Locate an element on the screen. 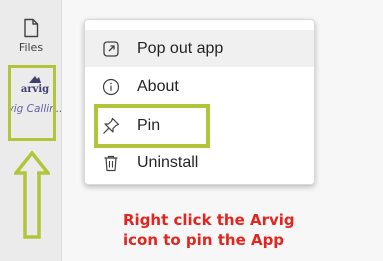 Image resolution: width=383 pixels, height=261 pixels. app-highlight-box is located at coordinates (32, 103).